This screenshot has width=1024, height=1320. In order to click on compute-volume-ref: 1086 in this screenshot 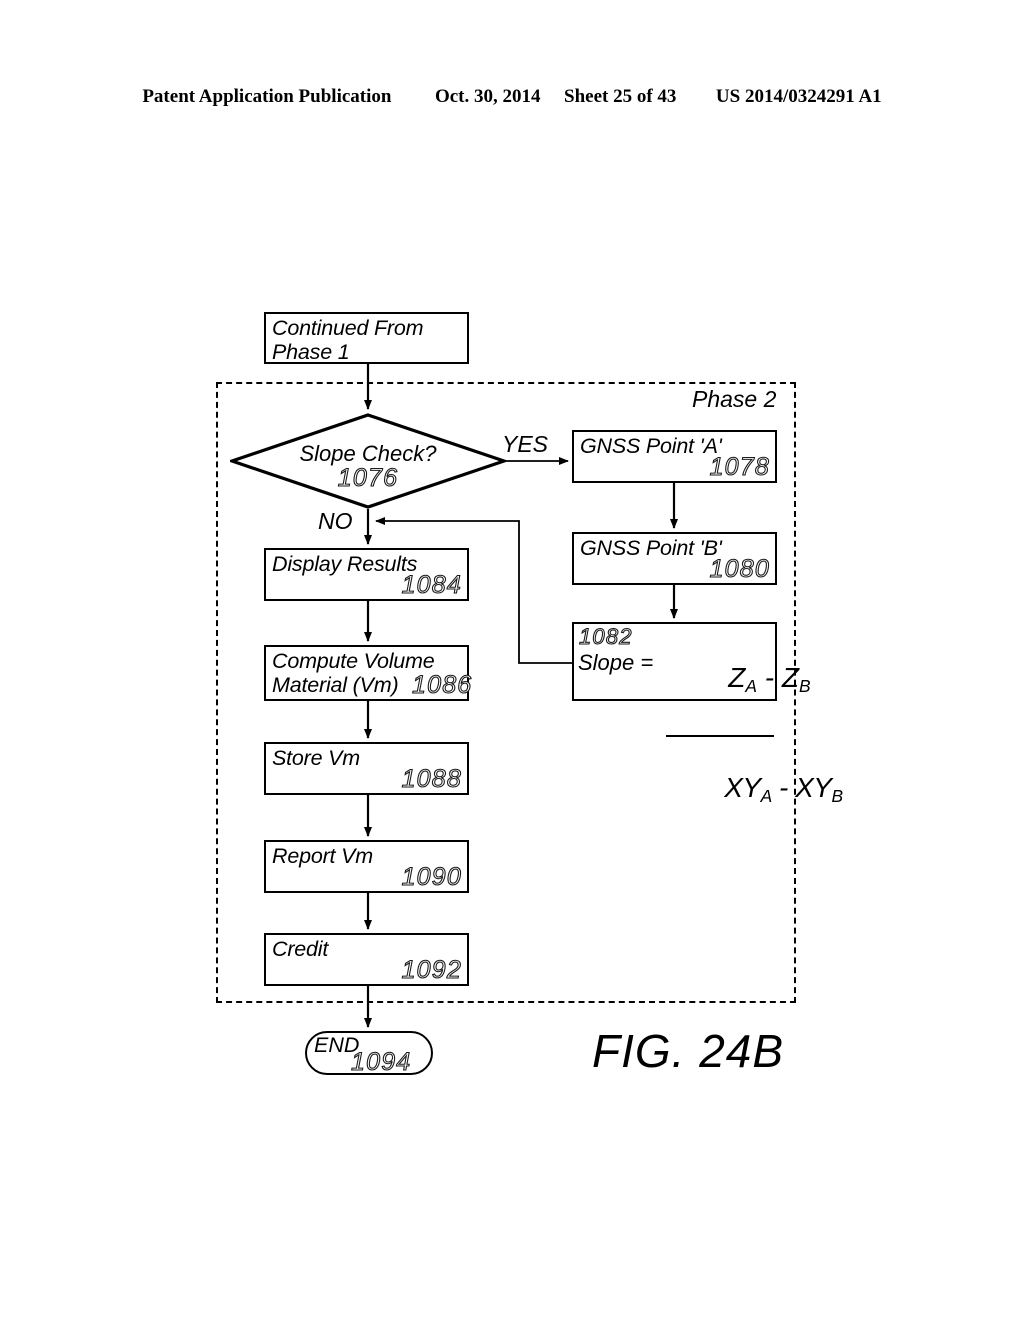, I will do `click(442, 685)`.